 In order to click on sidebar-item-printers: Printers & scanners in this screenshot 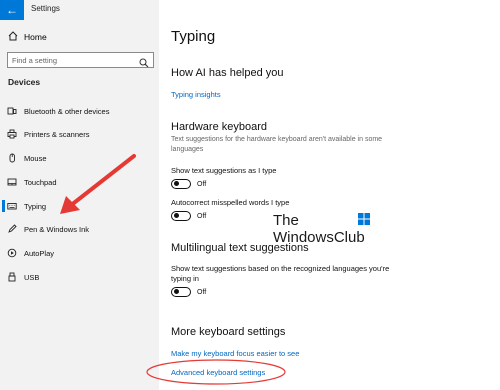, I will do `click(79, 134)`.